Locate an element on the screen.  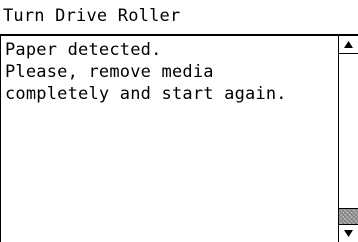
message-line: Paper detected. is located at coordinates (83, 50).